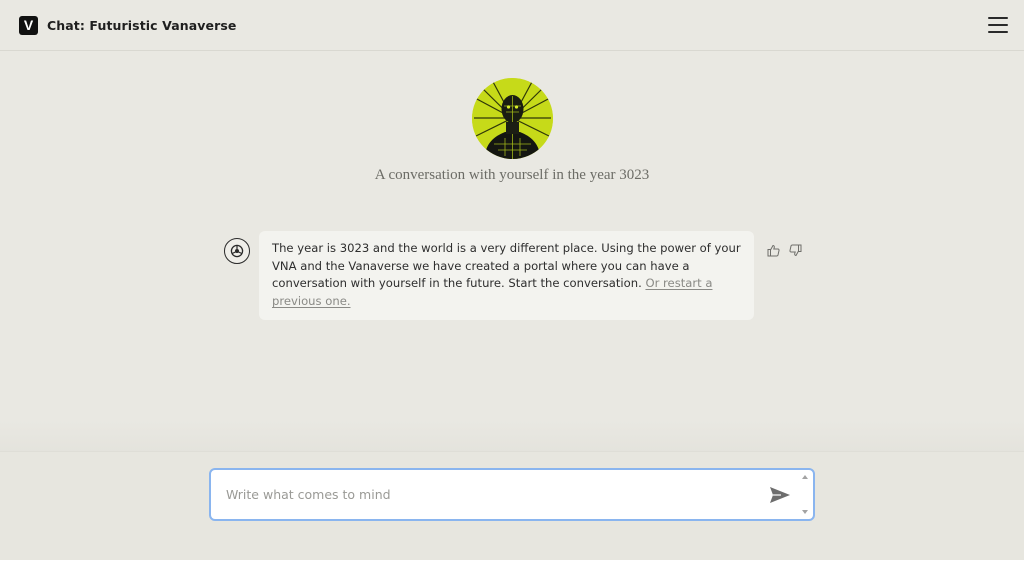  Describe the element at coordinates (805, 512) in the screenshot. I see `scroll-down-icon` at that location.